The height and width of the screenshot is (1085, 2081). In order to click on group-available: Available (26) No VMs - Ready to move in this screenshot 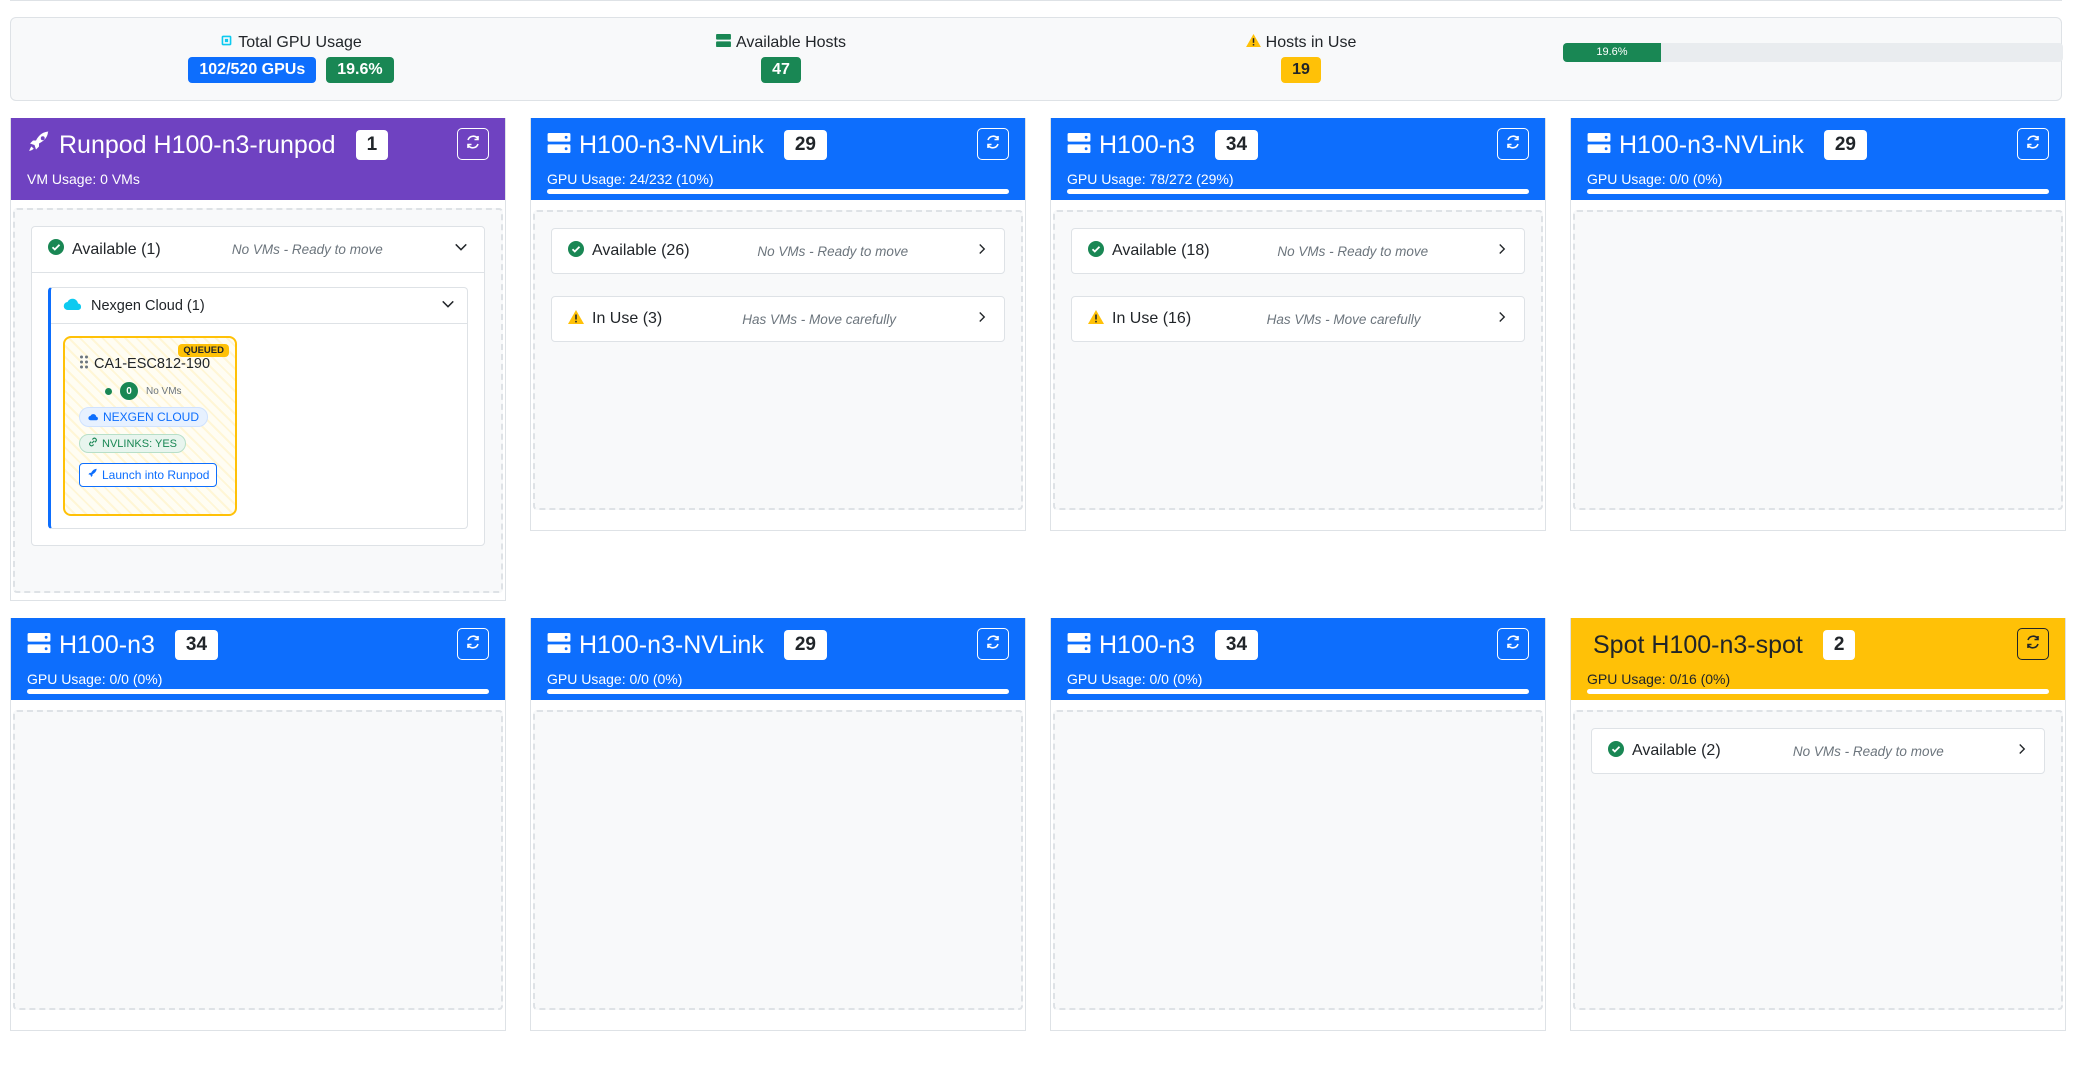, I will do `click(778, 251)`.